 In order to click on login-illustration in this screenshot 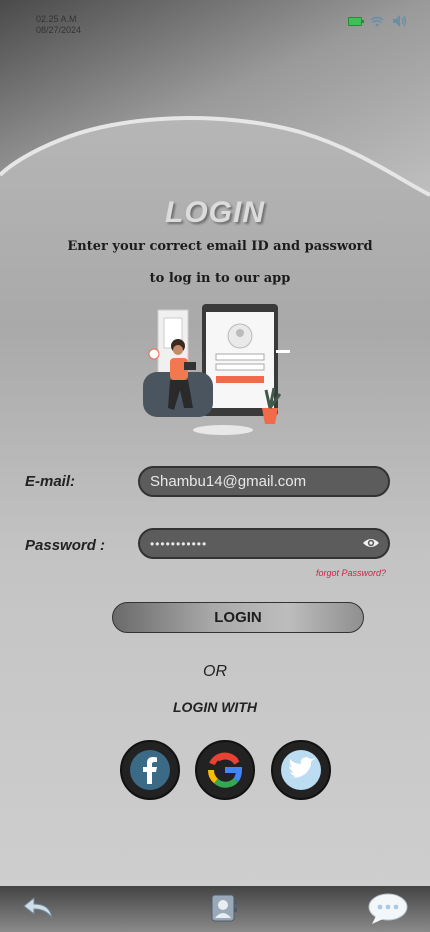, I will do `click(216, 369)`.